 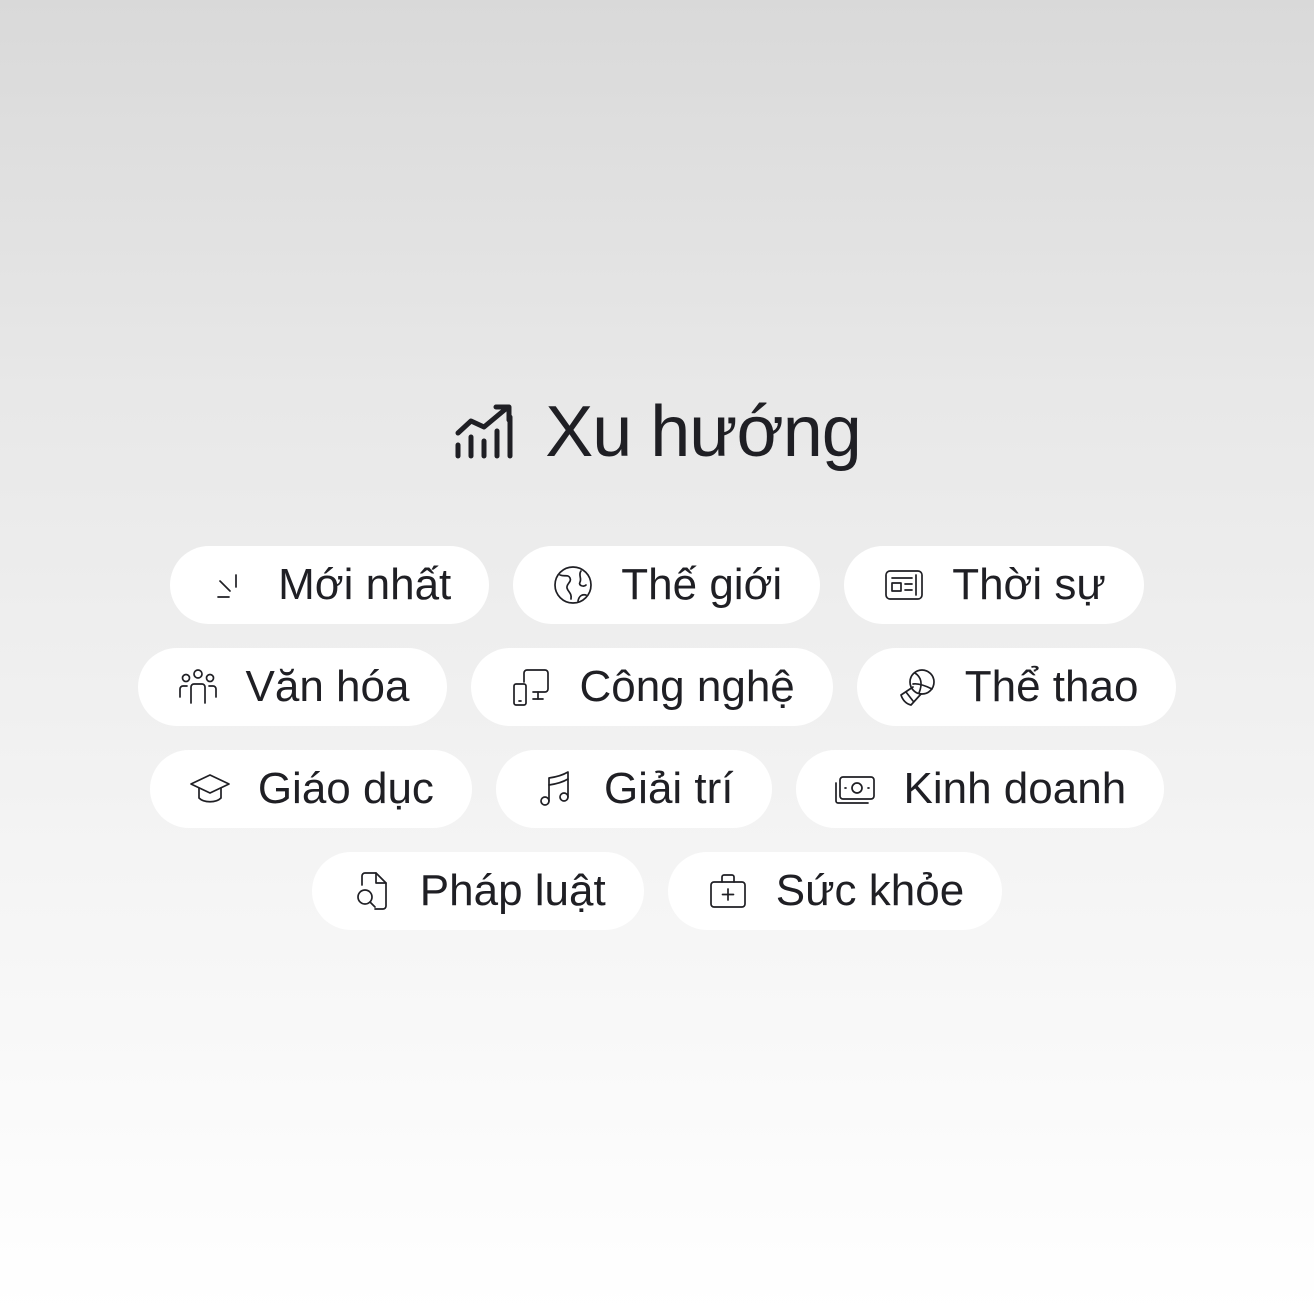 I want to click on people-group-icon, so click(x=198, y=687).